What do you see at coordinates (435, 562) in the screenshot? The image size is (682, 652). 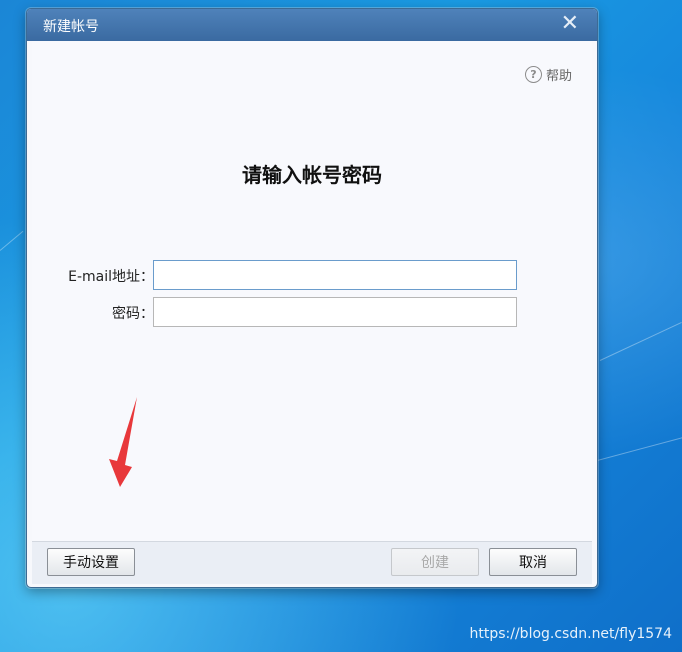 I see `create-button: 创建` at bounding box center [435, 562].